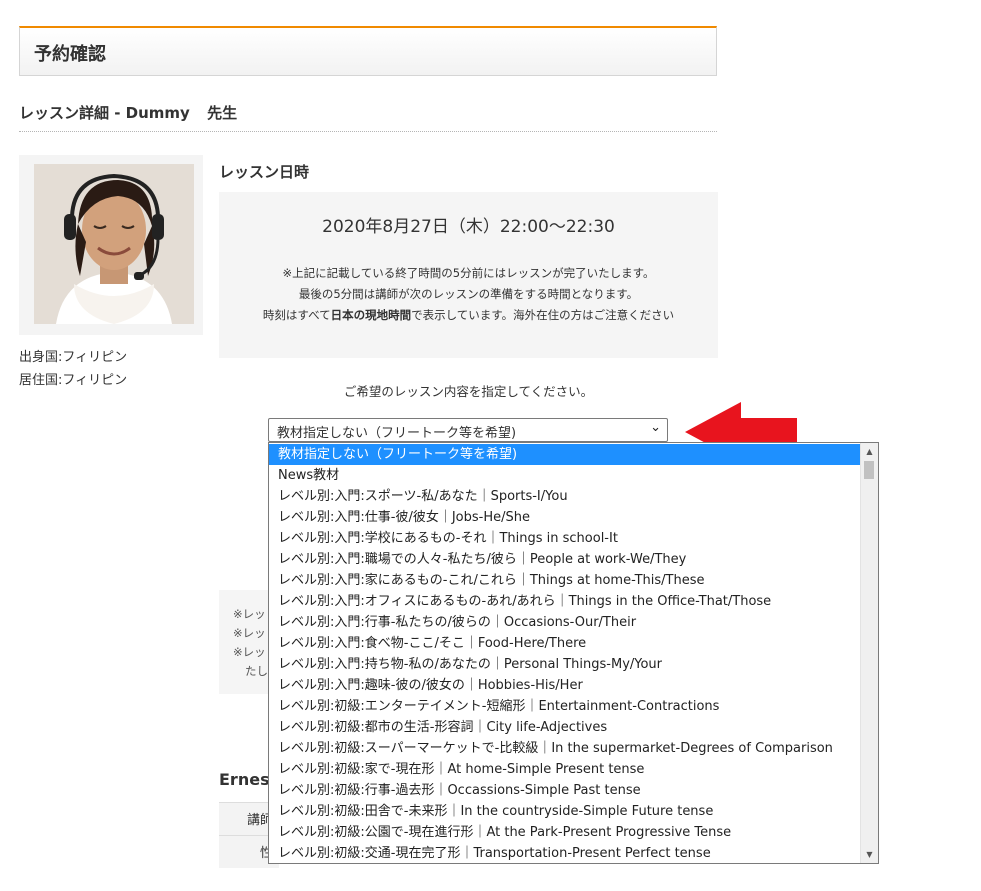 The width and height of the screenshot is (981, 891). I want to click on material-option: News教材, so click(565, 475).